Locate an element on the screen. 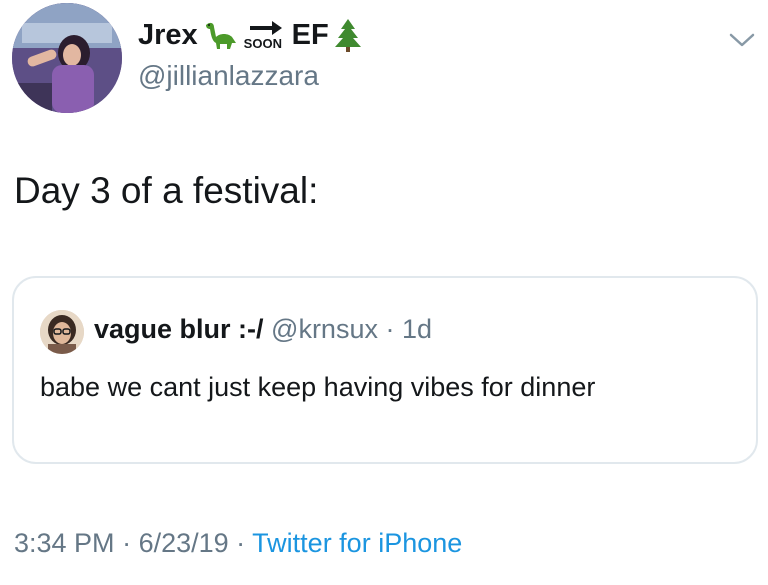 The height and width of the screenshot is (585, 768). tweet-date: 6/23/19 is located at coordinates (184, 543).